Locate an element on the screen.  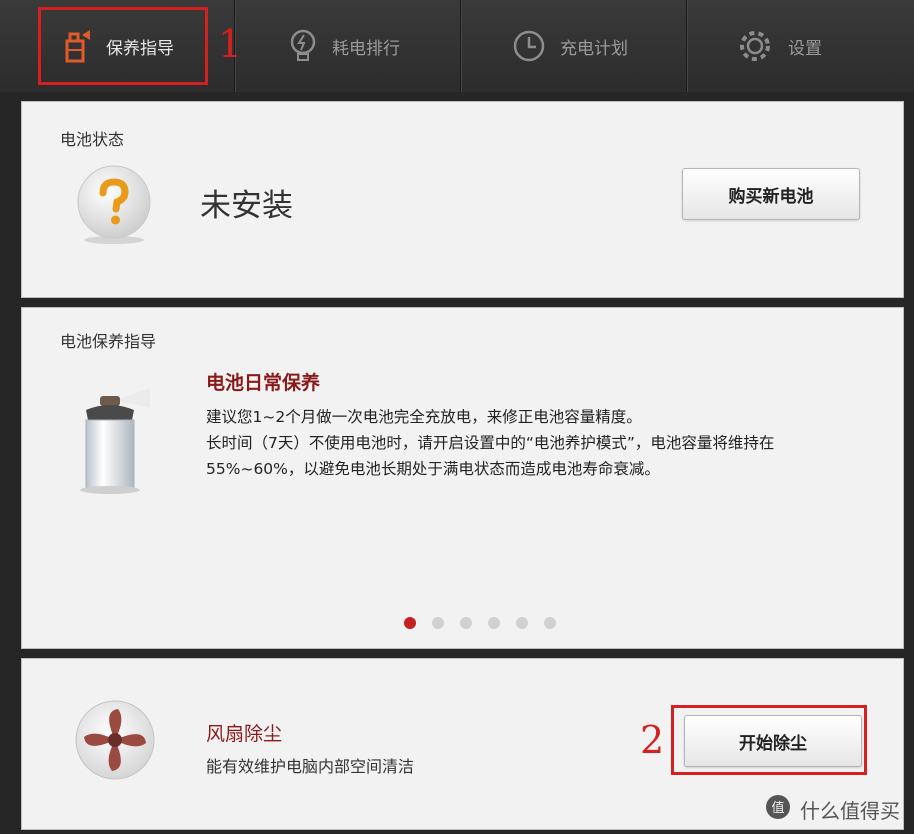
watermark-text: 什么值得买 is located at coordinates (850, 811).